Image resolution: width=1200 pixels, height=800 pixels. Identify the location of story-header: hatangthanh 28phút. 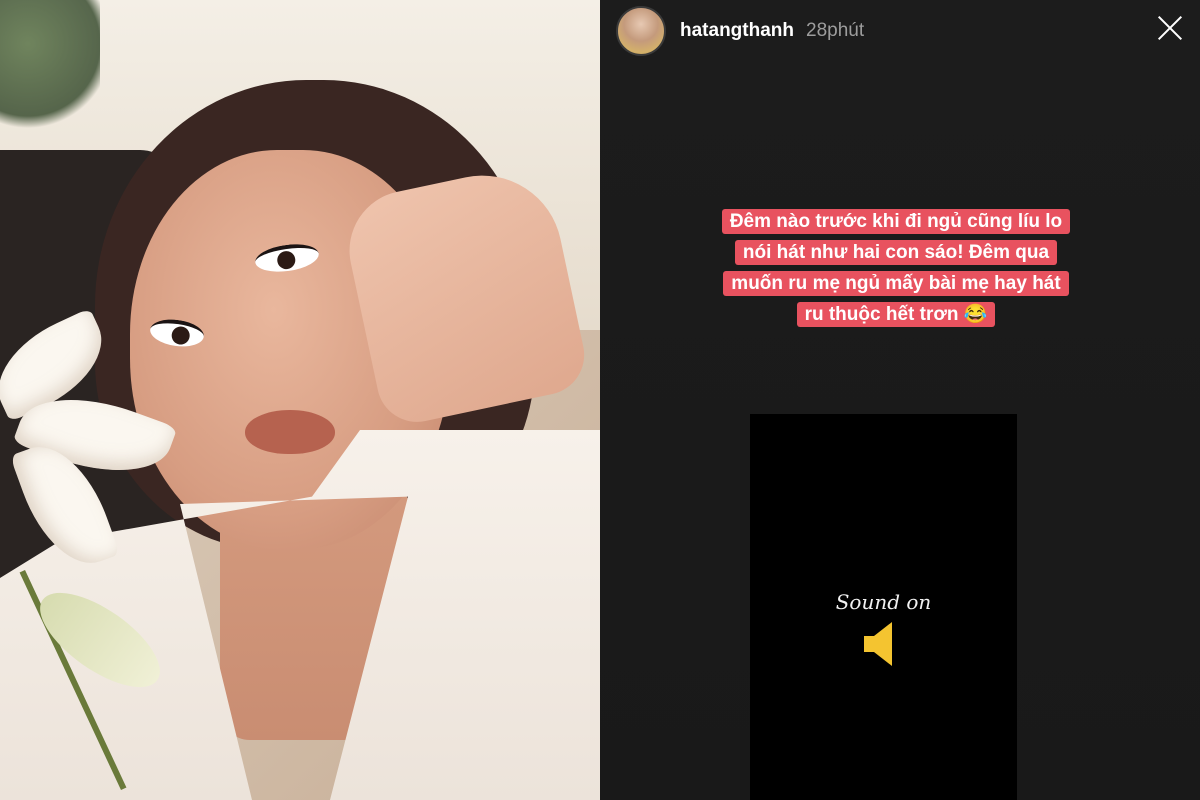
(740, 31).